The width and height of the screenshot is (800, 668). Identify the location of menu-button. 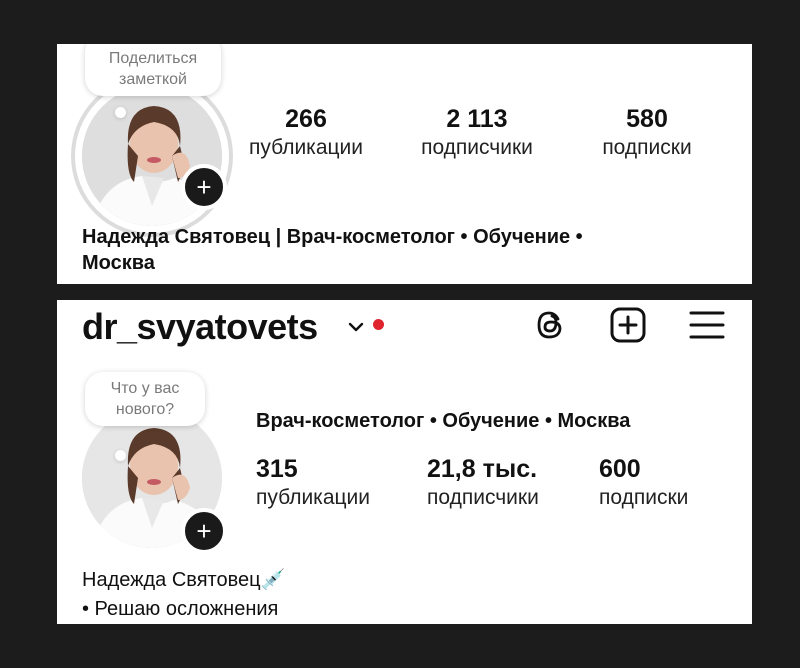
(707, 325).